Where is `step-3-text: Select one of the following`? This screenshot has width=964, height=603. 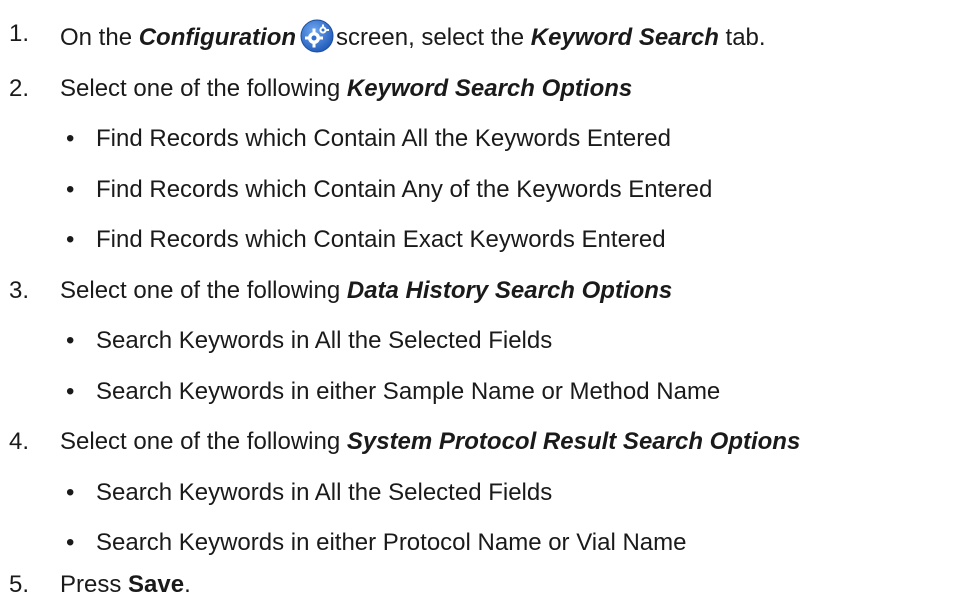
step-3-text: Select one of the following is located at coordinates (203, 290).